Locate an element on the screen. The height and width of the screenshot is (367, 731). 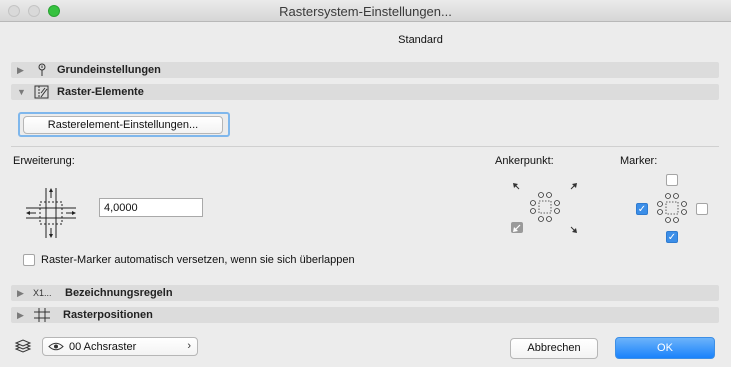
marker-bottom-checkbox: ✓ is located at coordinates (672, 237).